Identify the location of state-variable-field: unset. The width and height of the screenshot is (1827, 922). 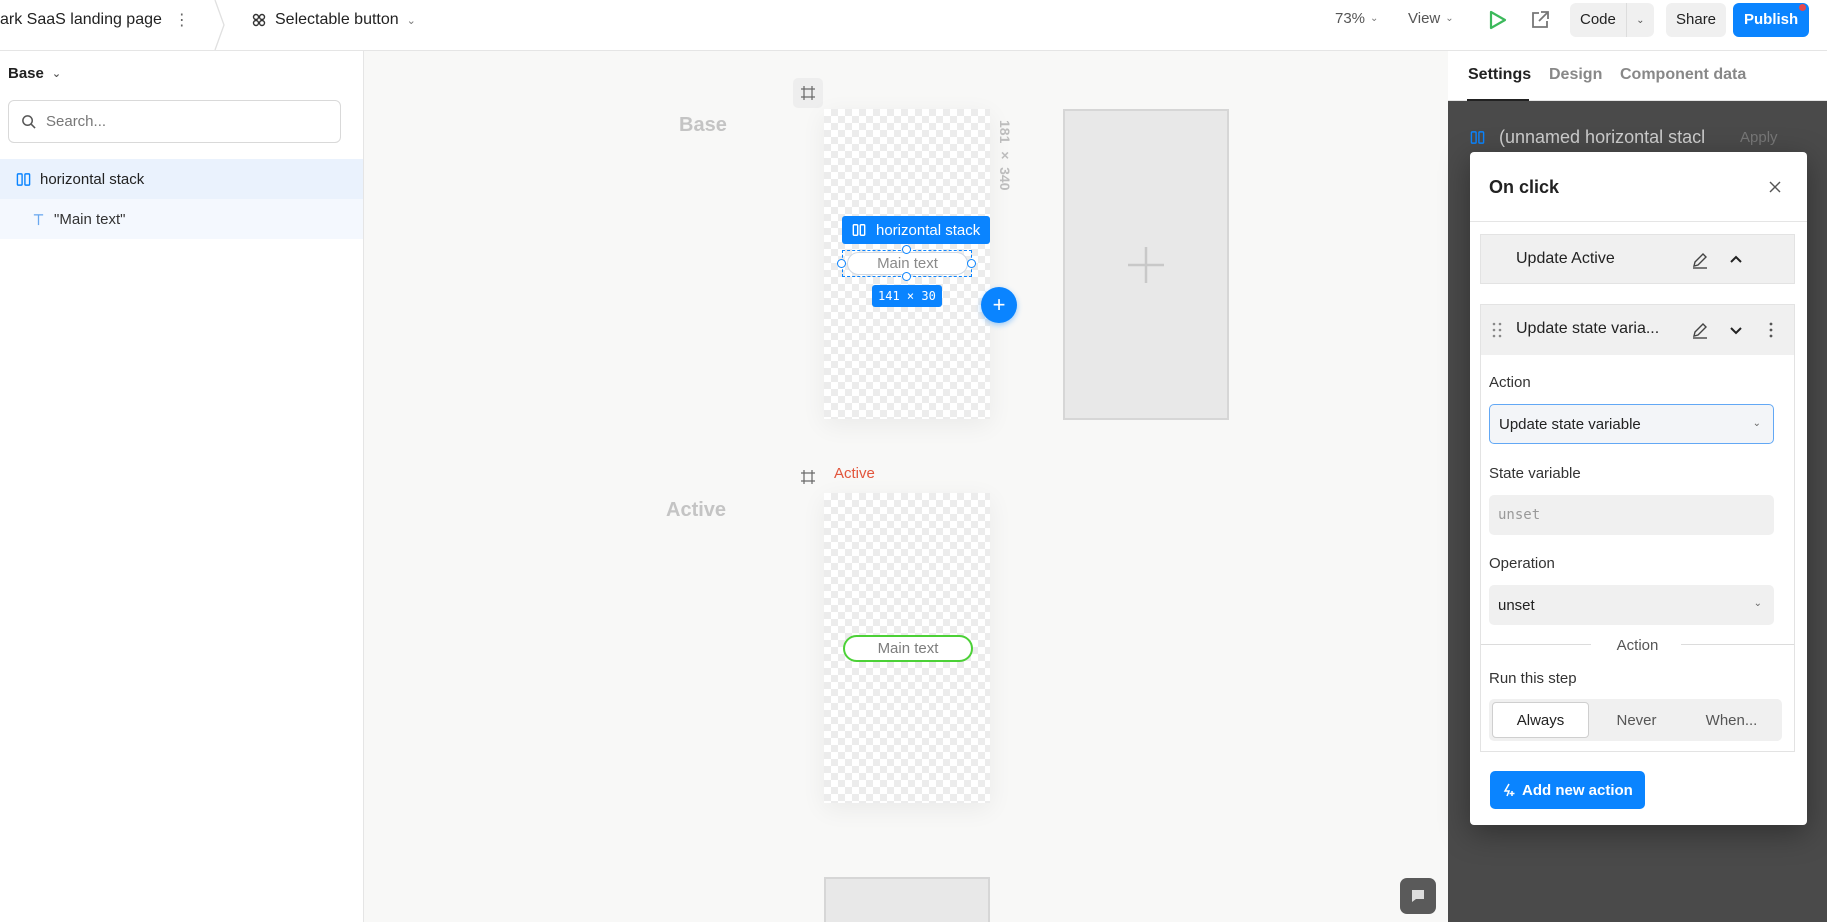
(1631, 515).